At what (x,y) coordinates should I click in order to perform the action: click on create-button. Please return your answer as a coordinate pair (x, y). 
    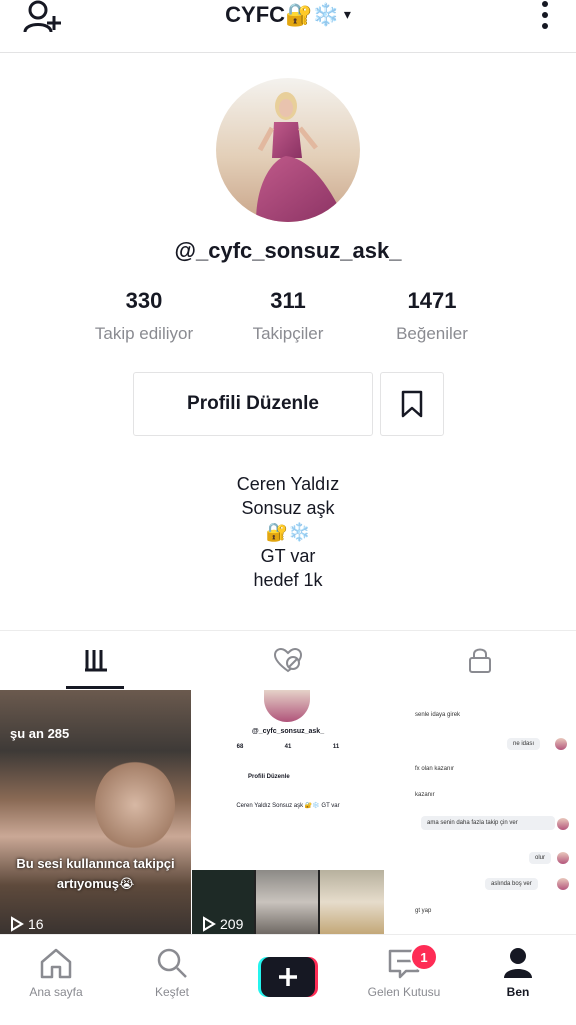
    Looking at the image, I should click on (288, 977).